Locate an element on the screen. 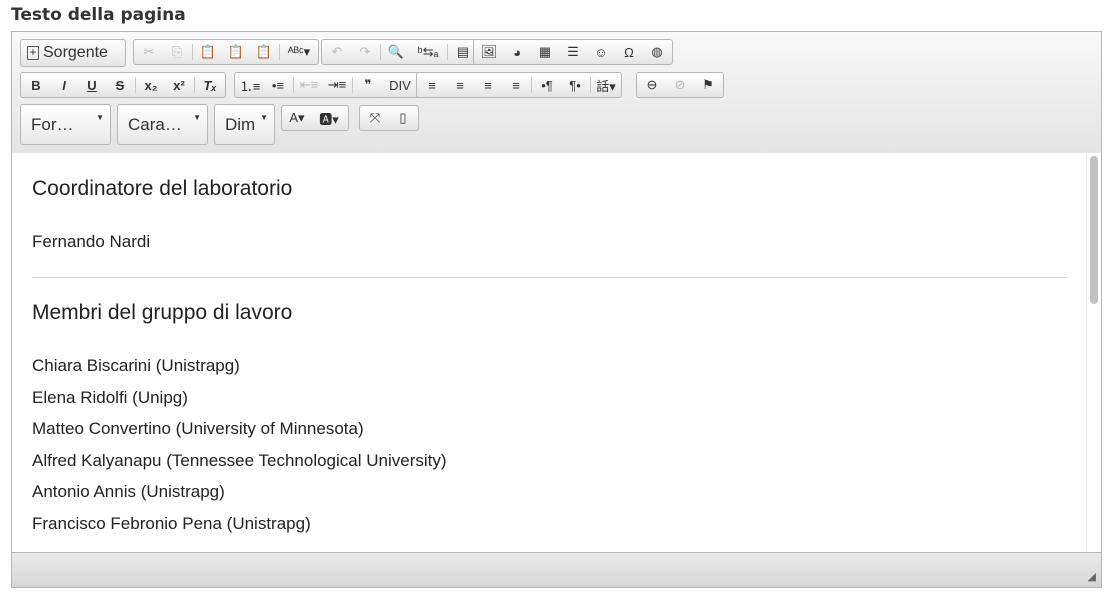 This screenshot has height=595, width=1120. flash-icon: ◕ is located at coordinates (517, 52).